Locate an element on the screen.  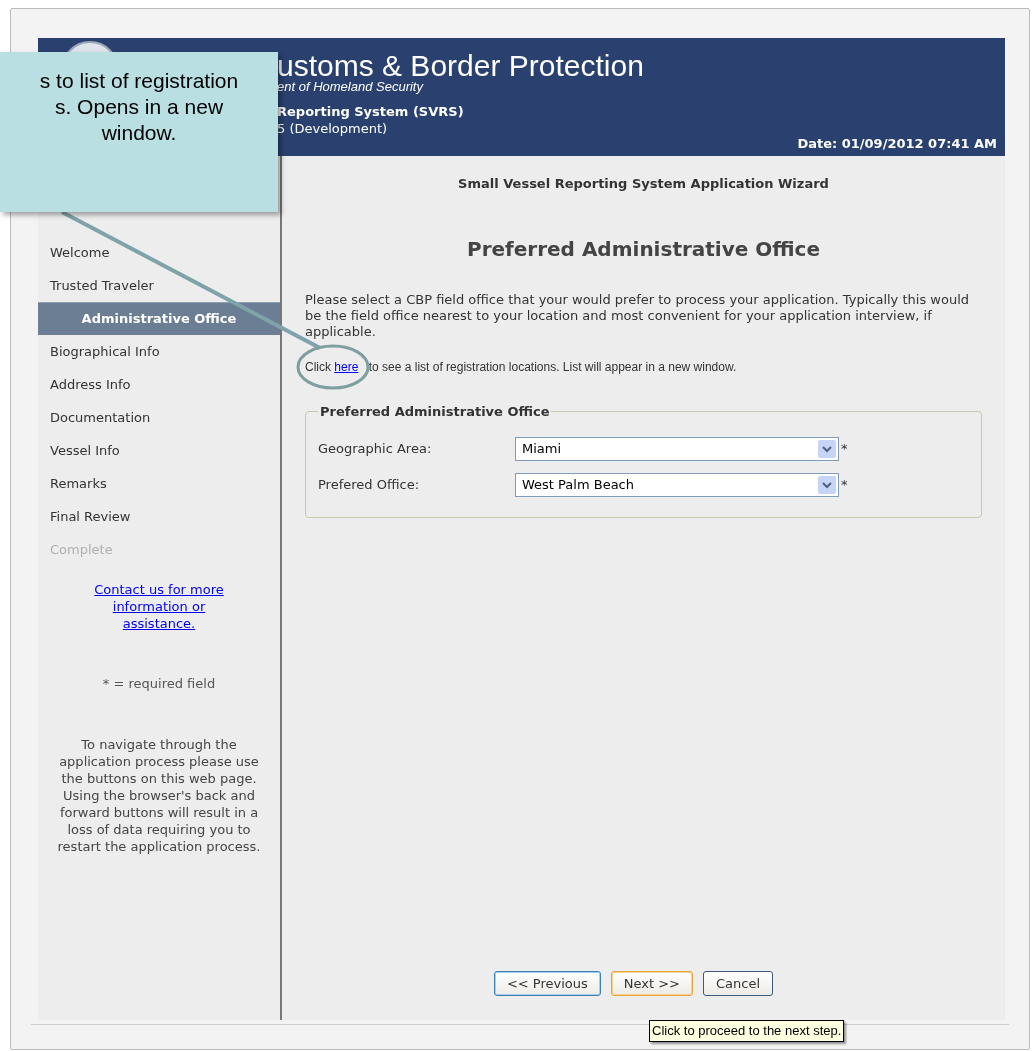
wizard-step: Vessel Info is located at coordinates (159, 450).